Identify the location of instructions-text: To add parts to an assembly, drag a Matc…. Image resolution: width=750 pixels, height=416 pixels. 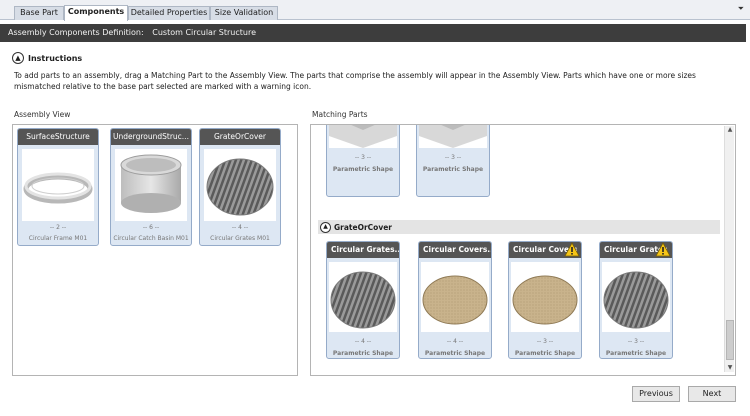
(355, 81).